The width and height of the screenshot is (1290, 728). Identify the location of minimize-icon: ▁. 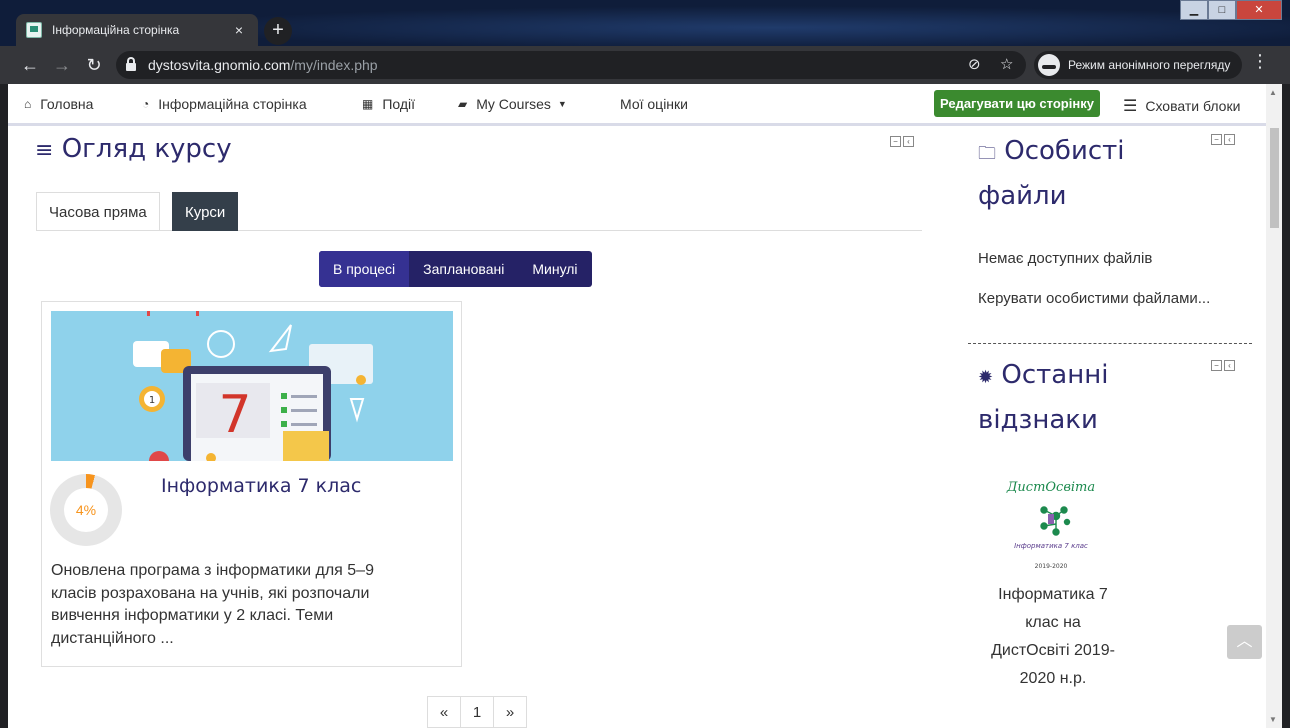
(1194, 10).